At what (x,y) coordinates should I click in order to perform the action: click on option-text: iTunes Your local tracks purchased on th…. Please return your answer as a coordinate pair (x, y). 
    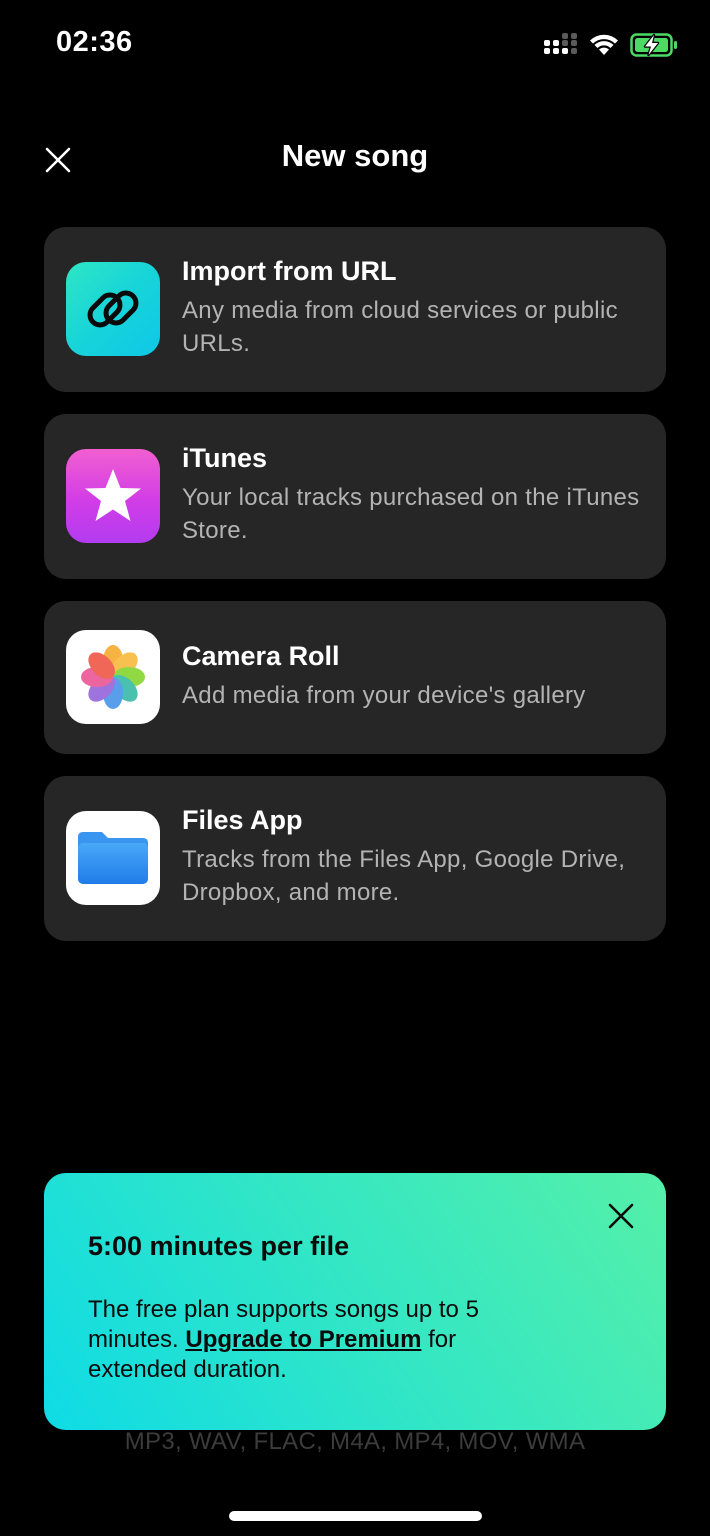
    Looking at the image, I should click on (412, 494).